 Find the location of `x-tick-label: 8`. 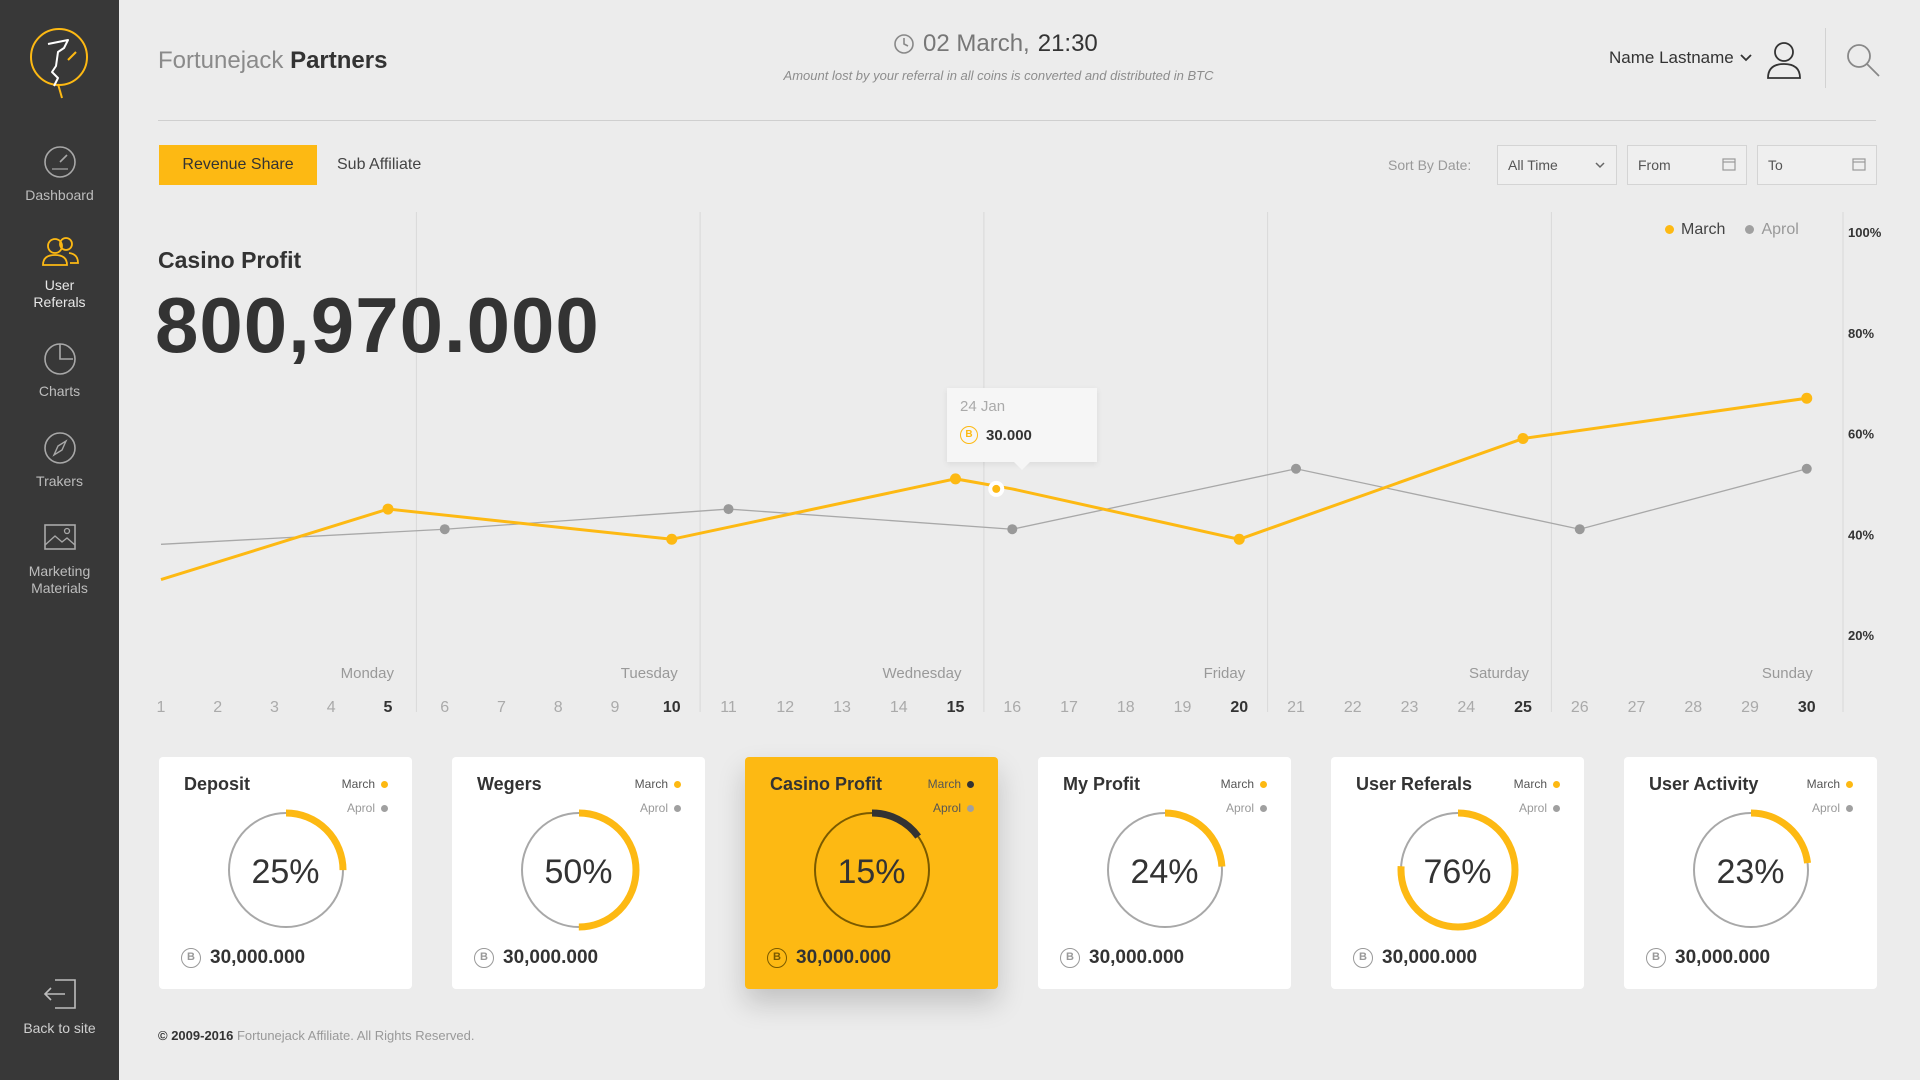

x-tick-label: 8 is located at coordinates (558, 707).